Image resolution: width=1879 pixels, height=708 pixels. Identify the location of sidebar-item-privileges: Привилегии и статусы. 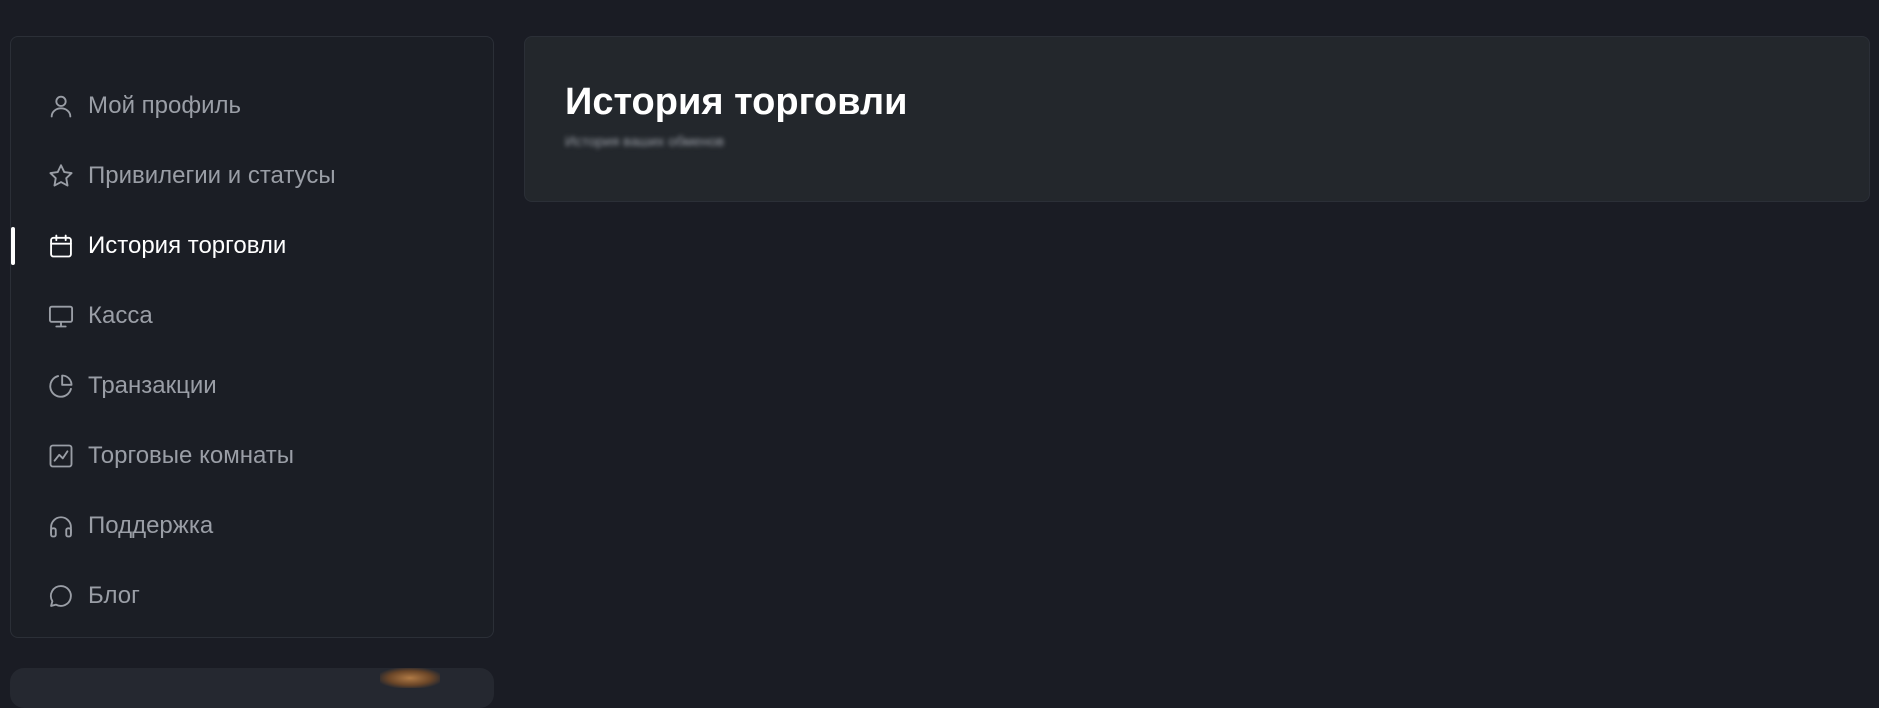
(252, 176).